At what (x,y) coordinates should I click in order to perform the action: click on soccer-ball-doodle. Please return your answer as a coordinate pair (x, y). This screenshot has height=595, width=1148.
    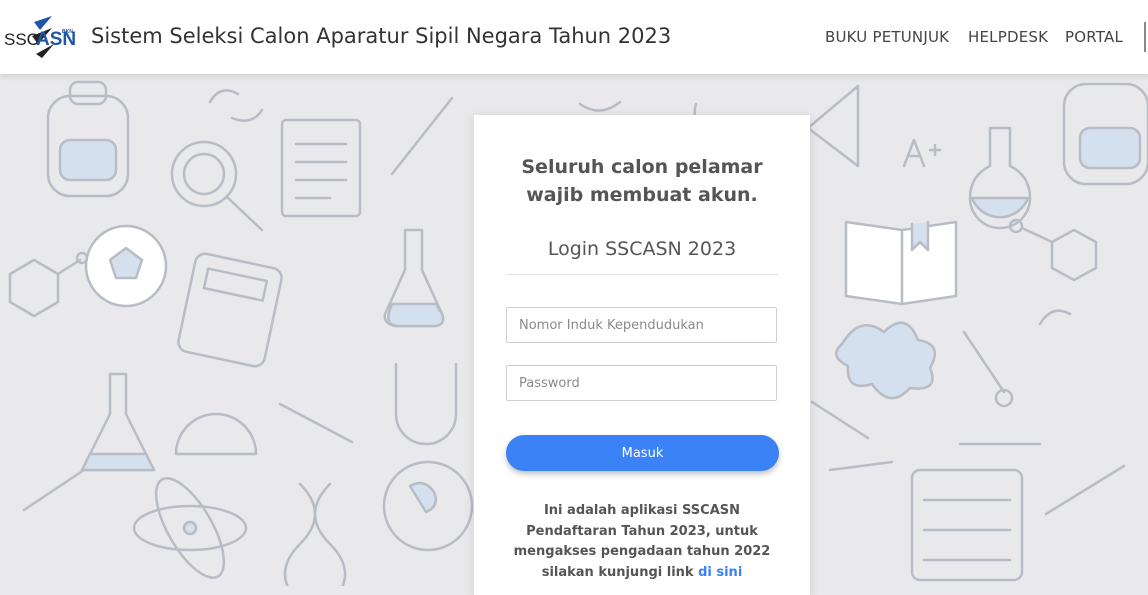
    Looking at the image, I should click on (126, 266).